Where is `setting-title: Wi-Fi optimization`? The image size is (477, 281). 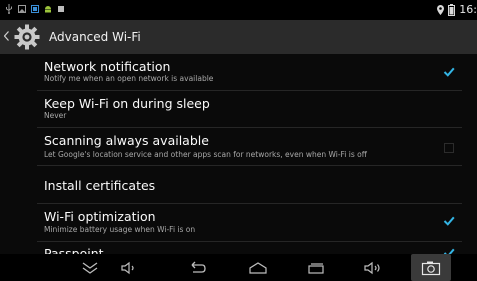
setting-title: Wi-Fi optimization is located at coordinates (100, 216).